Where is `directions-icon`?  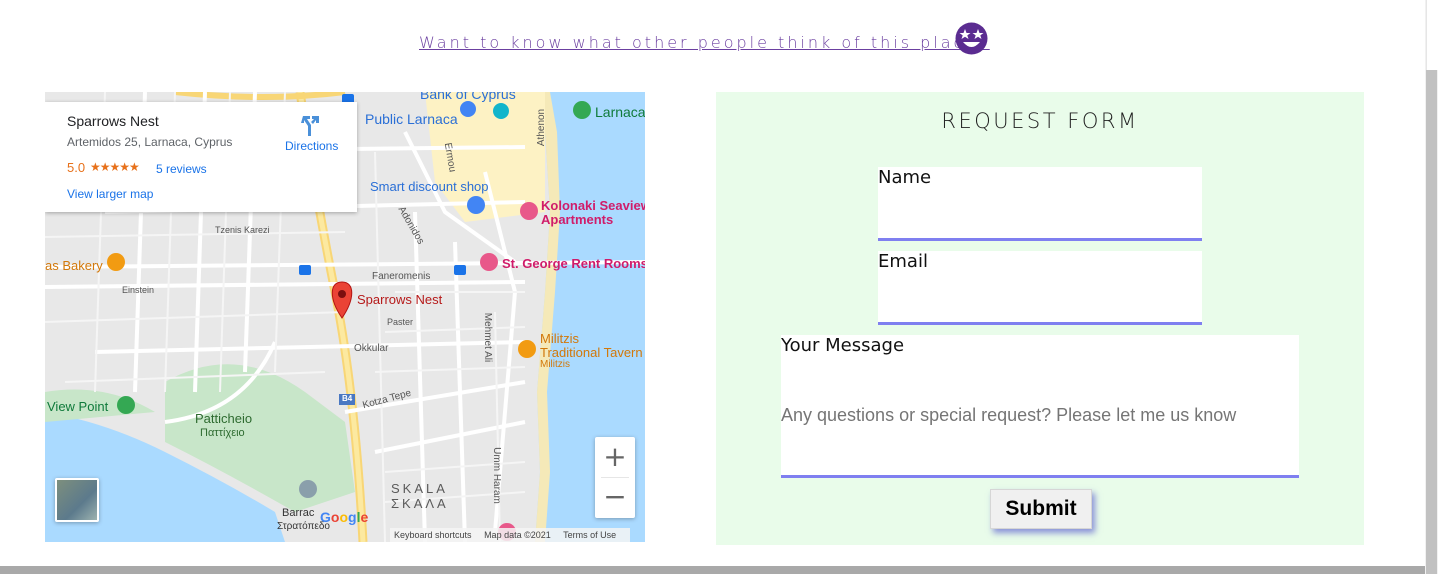 directions-icon is located at coordinates (311, 126).